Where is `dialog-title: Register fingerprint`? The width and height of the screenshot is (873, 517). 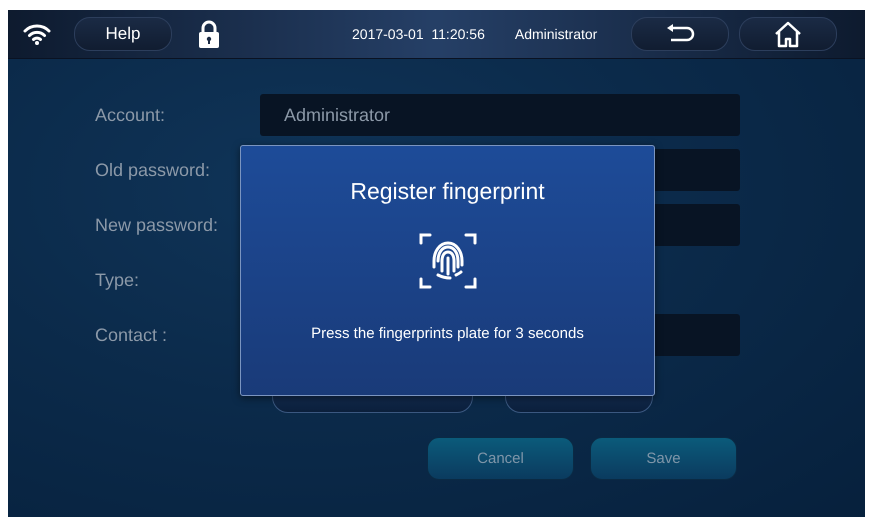
dialog-title: Register fingerprint is located at coordinates (447, 191).